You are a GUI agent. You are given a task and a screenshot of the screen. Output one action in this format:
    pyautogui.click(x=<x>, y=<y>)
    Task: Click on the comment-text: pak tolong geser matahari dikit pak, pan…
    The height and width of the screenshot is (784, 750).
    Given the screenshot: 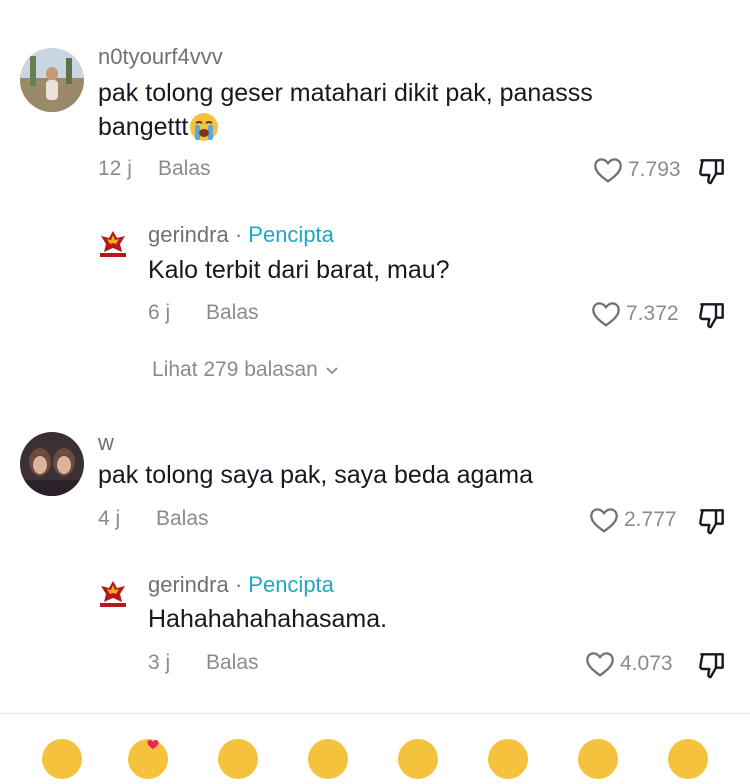 What is the action you would take?
    pyautogui.click(x=345, y=110)
    